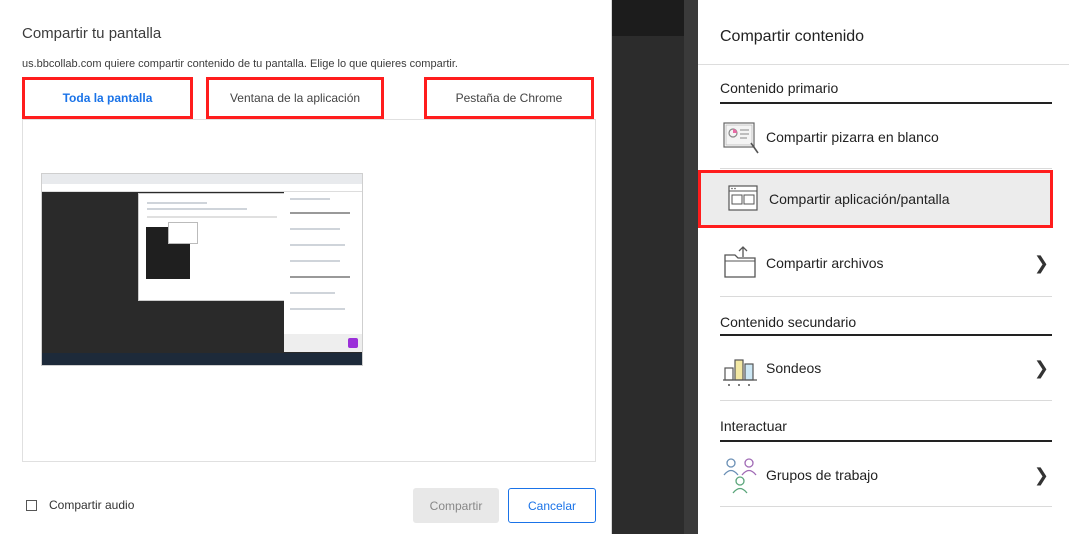  I want to click on share-audio-label: Compartir audio, so click(92, 505).